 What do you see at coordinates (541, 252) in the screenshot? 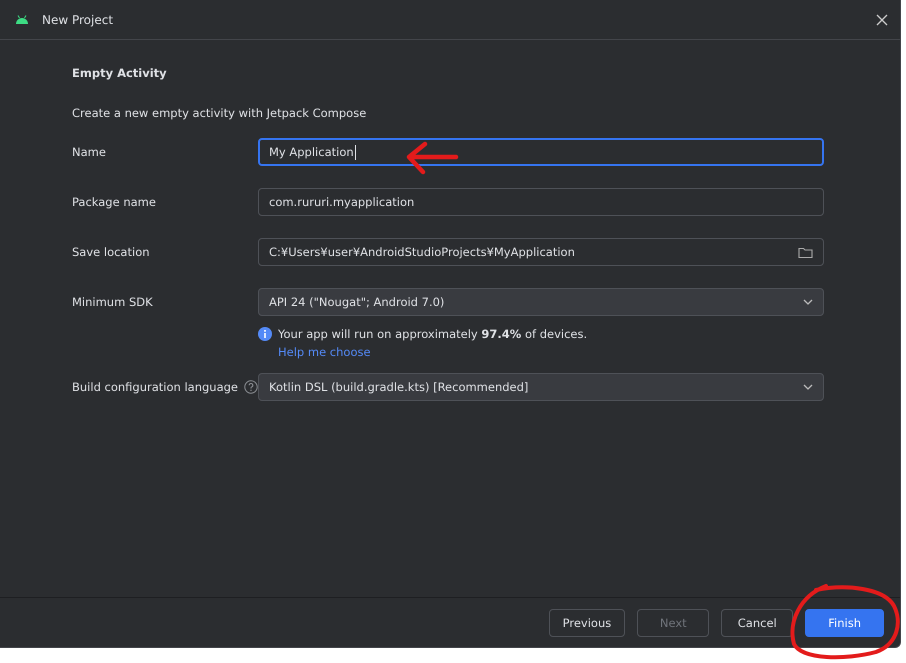
I see `input-field: C:¥Users¥user¥AndroidStudioProjects¥MyApplication` at bounding box center [541, 252].